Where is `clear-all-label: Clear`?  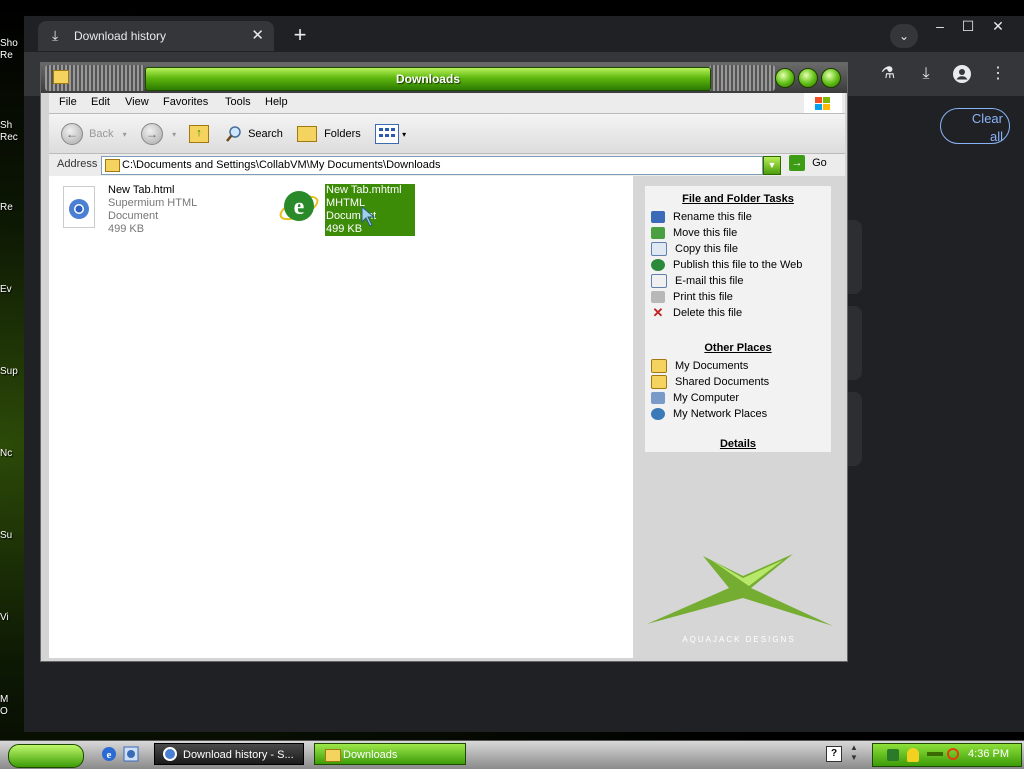 clear-all-label: Clear is located at coordinates (987, 118).